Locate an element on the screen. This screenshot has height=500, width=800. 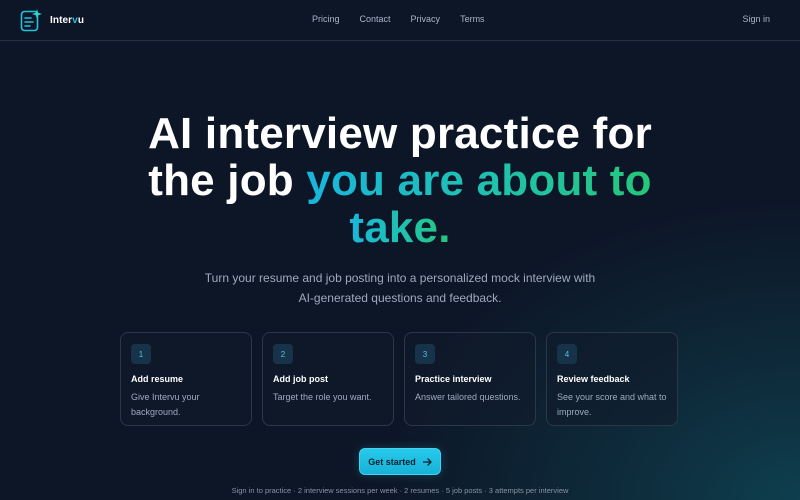
step-number-badge: 3 is located at coordinates (425, 354).